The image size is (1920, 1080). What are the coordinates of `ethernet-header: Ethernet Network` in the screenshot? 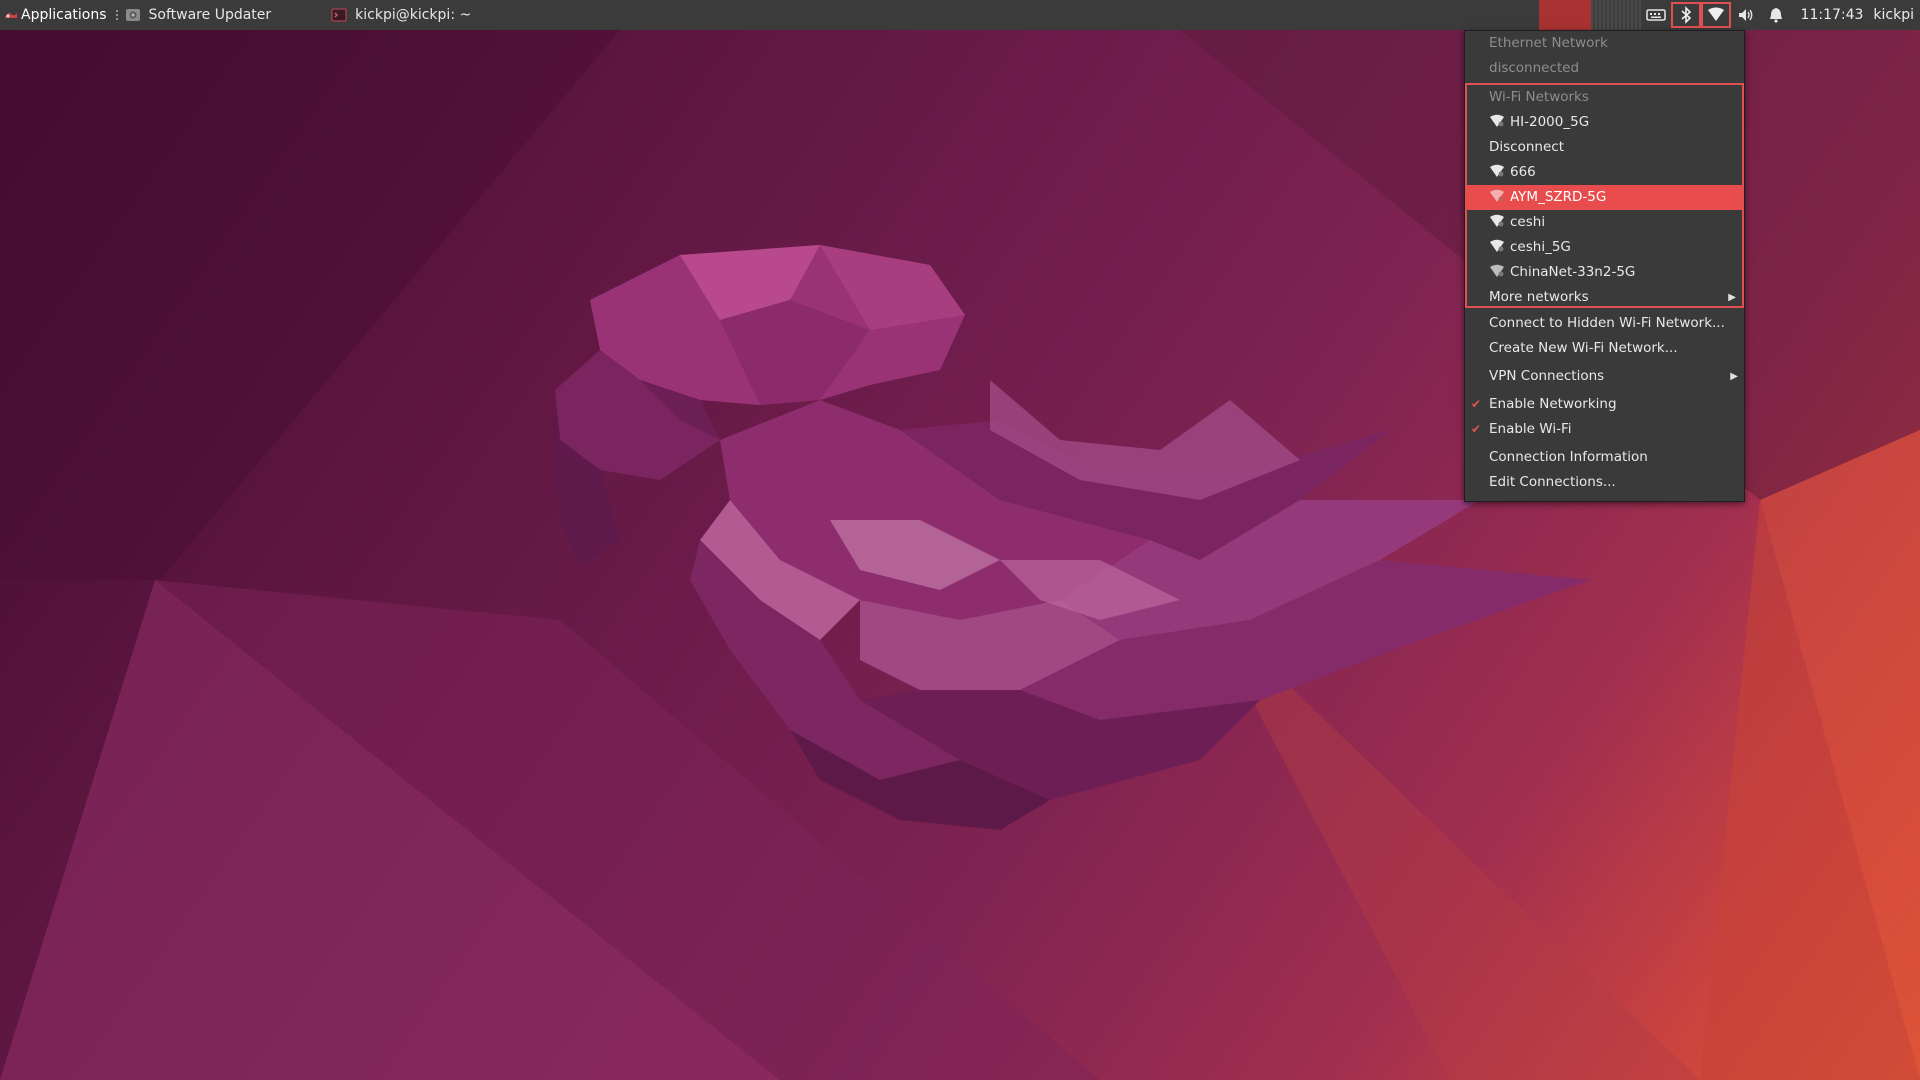 It's located at (1548, 43).